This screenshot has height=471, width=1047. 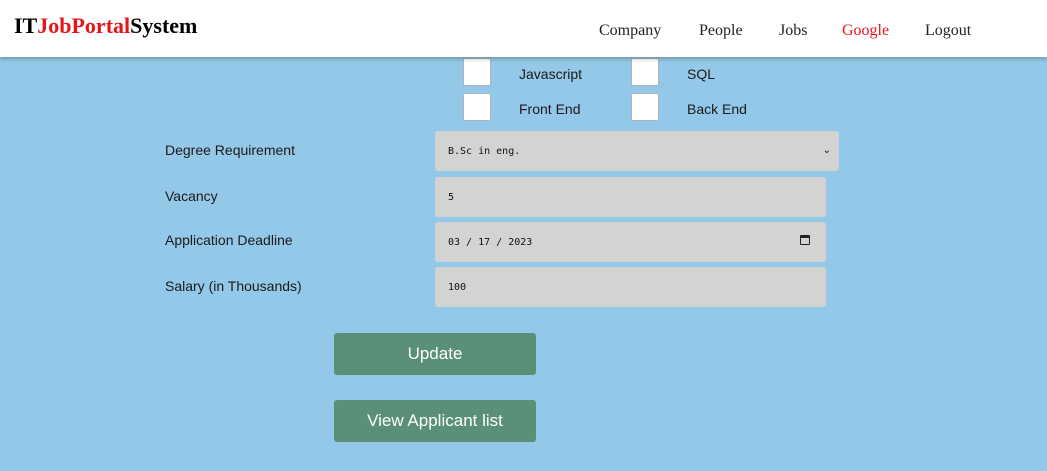 What do you see at coordinates (793, 31) in the screenshot?
I see `nav-jobs: Jobs` at bounding box center [793, 31].